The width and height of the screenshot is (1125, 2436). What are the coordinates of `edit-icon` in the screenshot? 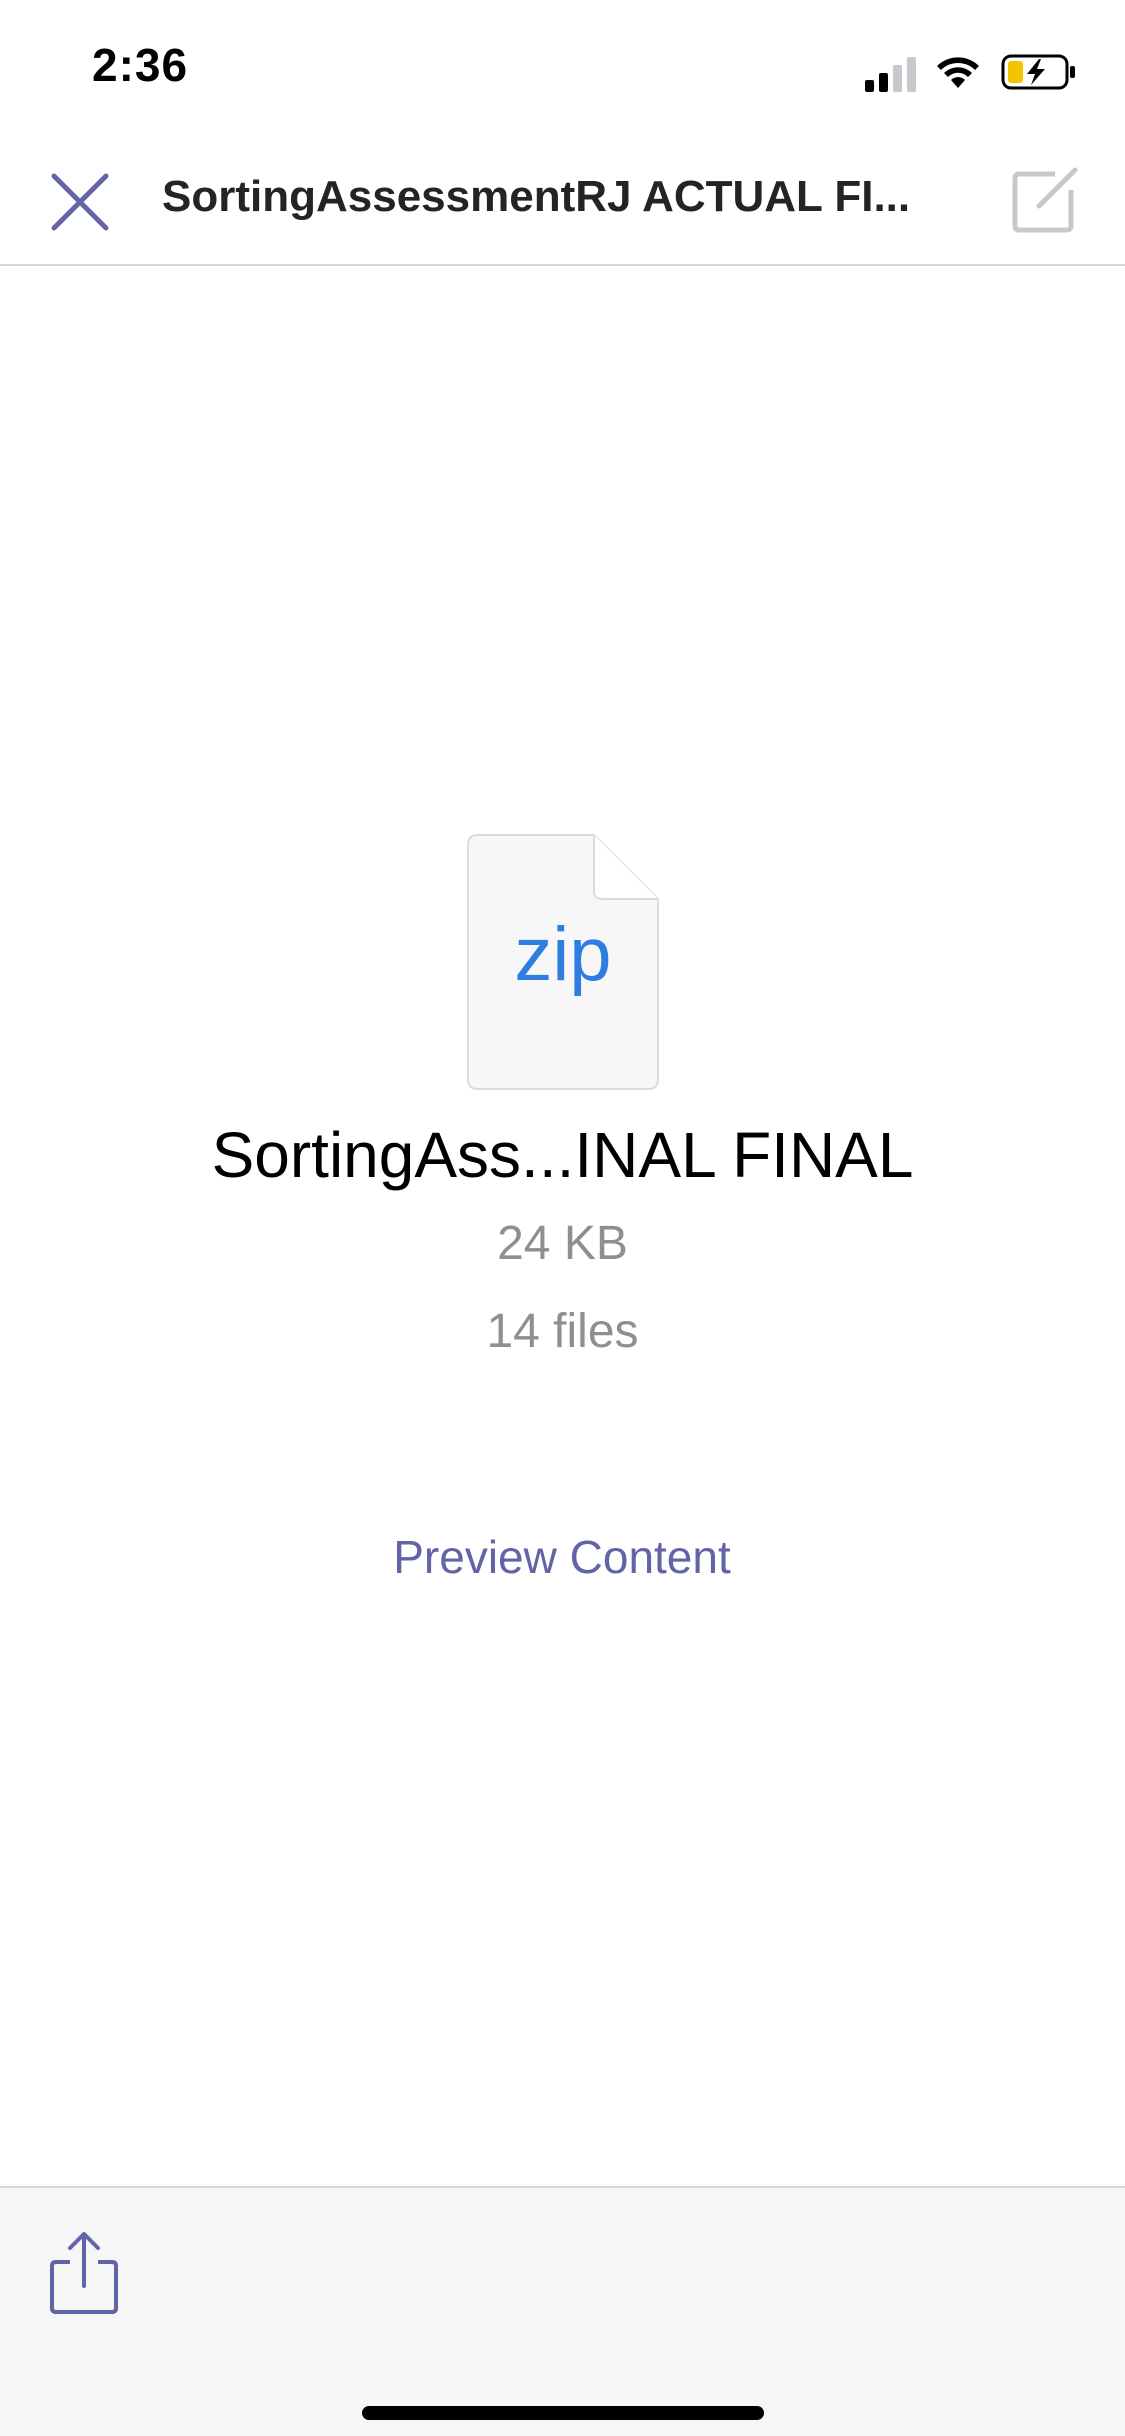 It's located at (1045, 200).